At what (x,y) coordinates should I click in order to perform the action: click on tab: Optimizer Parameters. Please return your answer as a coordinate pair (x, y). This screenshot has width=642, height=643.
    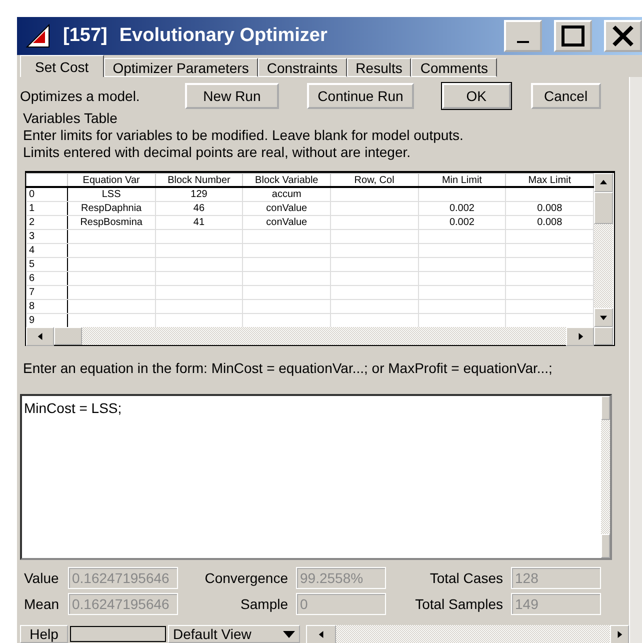
    Looking at the image, I should click on (181, 67).